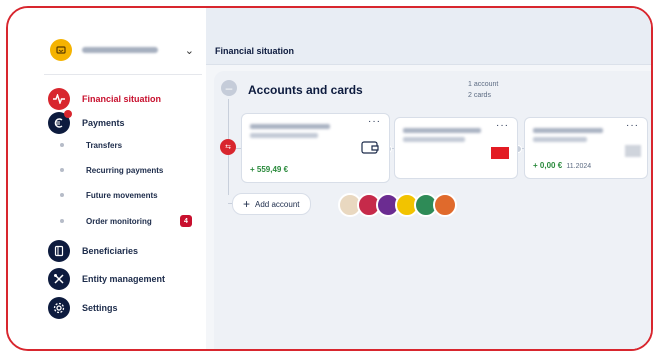  What do you see at coordinates (255, 51) in the screenshot?
I see `page-title: Financial situation` at bounding box center [255, 51].